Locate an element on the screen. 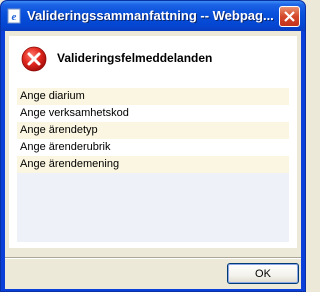 This screenshot has height=292, width=320. close-icon is located at coordinates (289, 16).